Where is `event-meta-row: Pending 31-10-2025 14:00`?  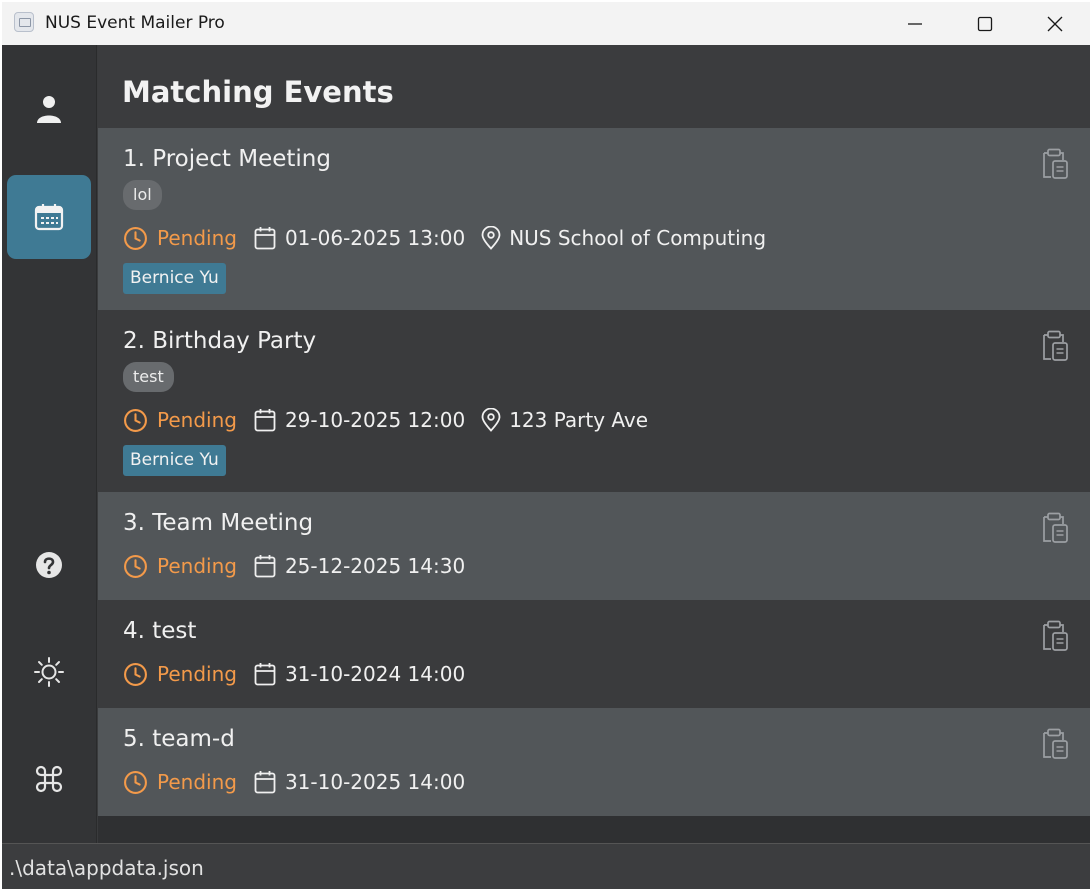
event-meta-row: Pending 31-10-2025 14:00 is located at coordinates (302, 782).